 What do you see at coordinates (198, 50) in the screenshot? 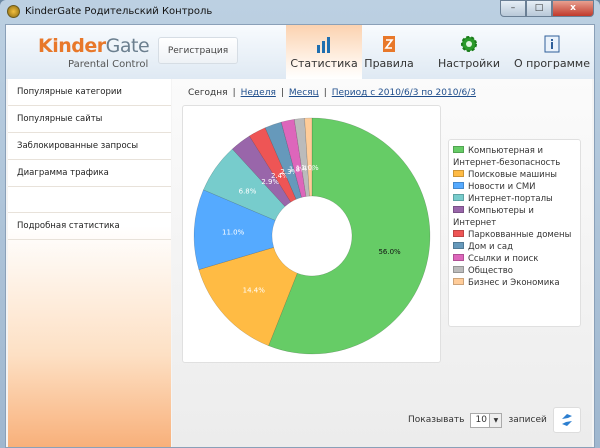
I see `register-button: Регистрация` at bounding box center [198, 50].